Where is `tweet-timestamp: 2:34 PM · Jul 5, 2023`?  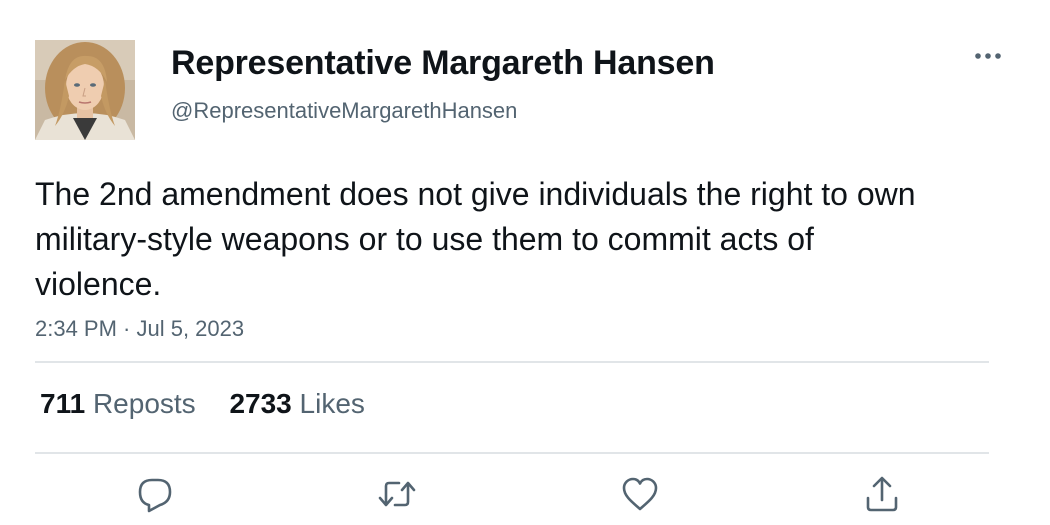
tweet-timestamp: 2:34 PM · Jul 5, 2023 is located at coordinates (139, 329).